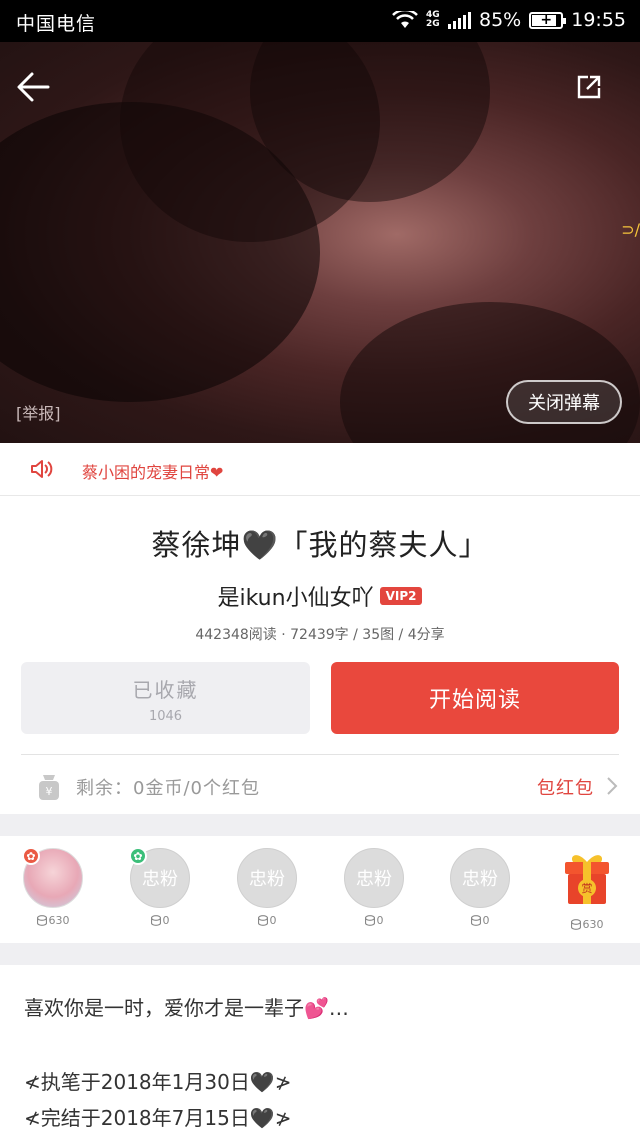 This screenshot has width=640, height=1138. I want to click on svg-text: 赏, so click(587, 888).